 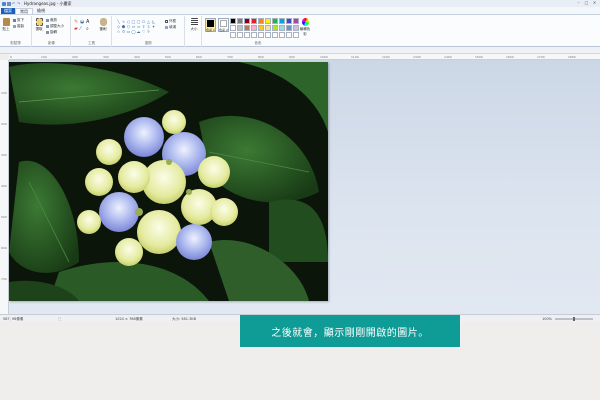 I want to click on color-picker-icon: ⁄, so click(x=82, y=29).